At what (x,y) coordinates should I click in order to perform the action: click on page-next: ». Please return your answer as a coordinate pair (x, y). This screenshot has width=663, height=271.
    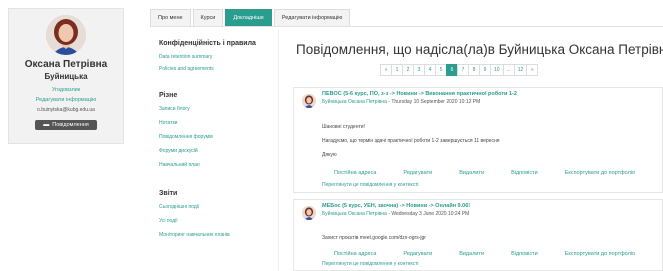
    Looking at the image, I should click on (532, 70).